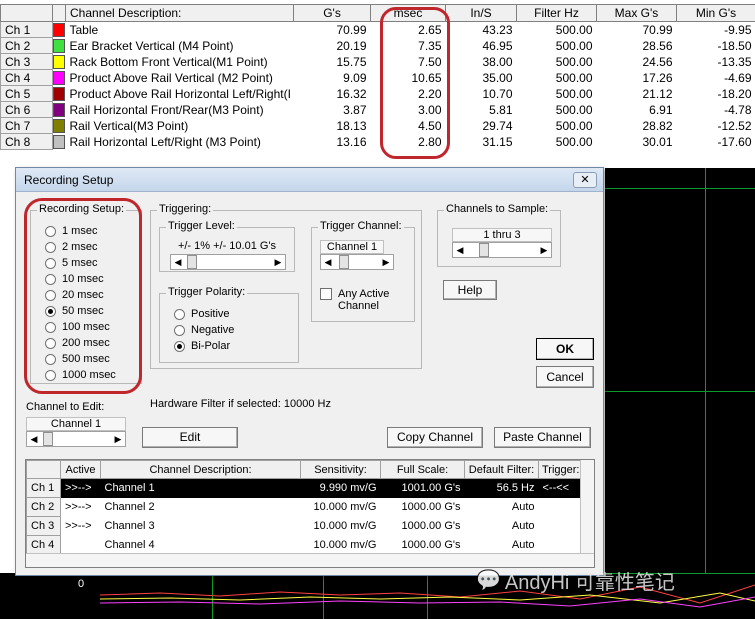 The height and width of the screenshot is (619, 755). I want to click on value-min-gs: -18.20, so click(734, 93).